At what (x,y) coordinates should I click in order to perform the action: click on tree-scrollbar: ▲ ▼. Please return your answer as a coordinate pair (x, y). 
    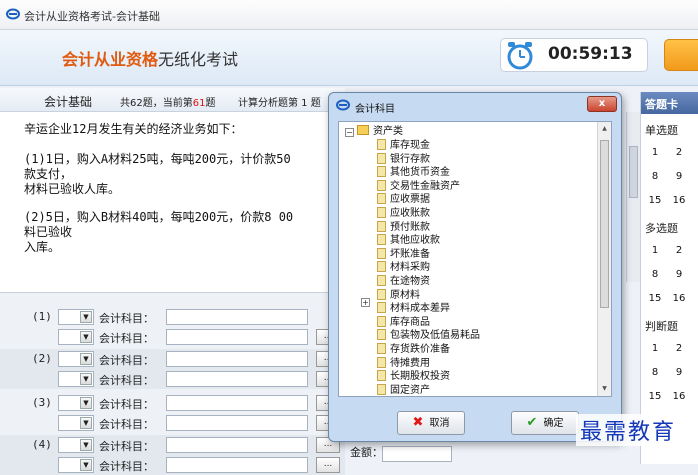
    Looking at the image, I should click on (604, 259).